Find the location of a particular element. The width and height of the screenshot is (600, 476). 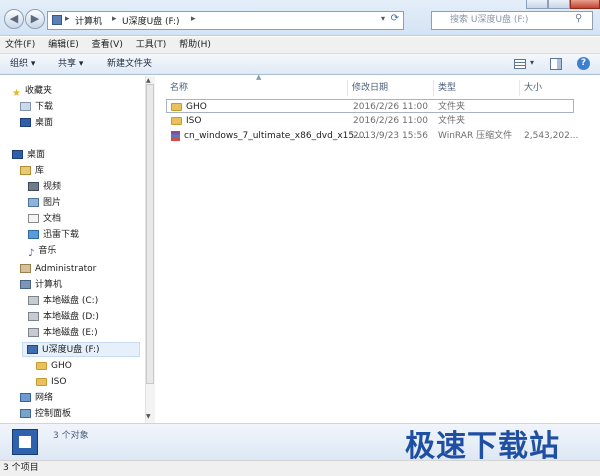

file-row-iso: ISO 2016/2/26 11:00 文件夹 is located at coordinates (370, 121).